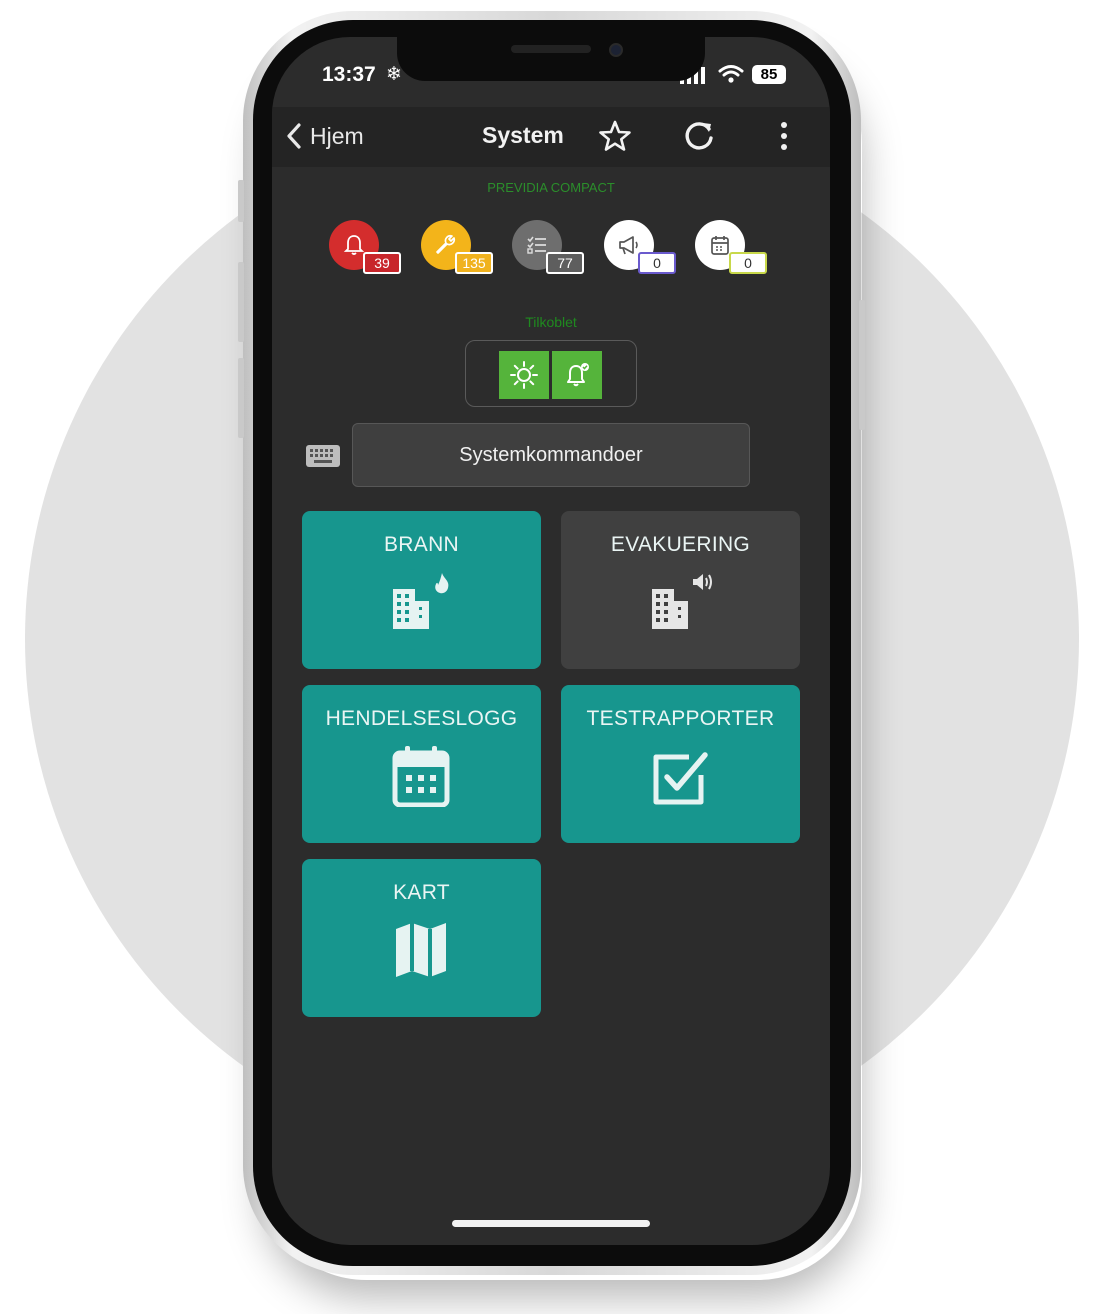 This screenshot has width=1104, height=1314. What do you see at coordinates (369, 251) in the screenshot?
I see `alarm-counter: 39` at bounding box center [369, 251].